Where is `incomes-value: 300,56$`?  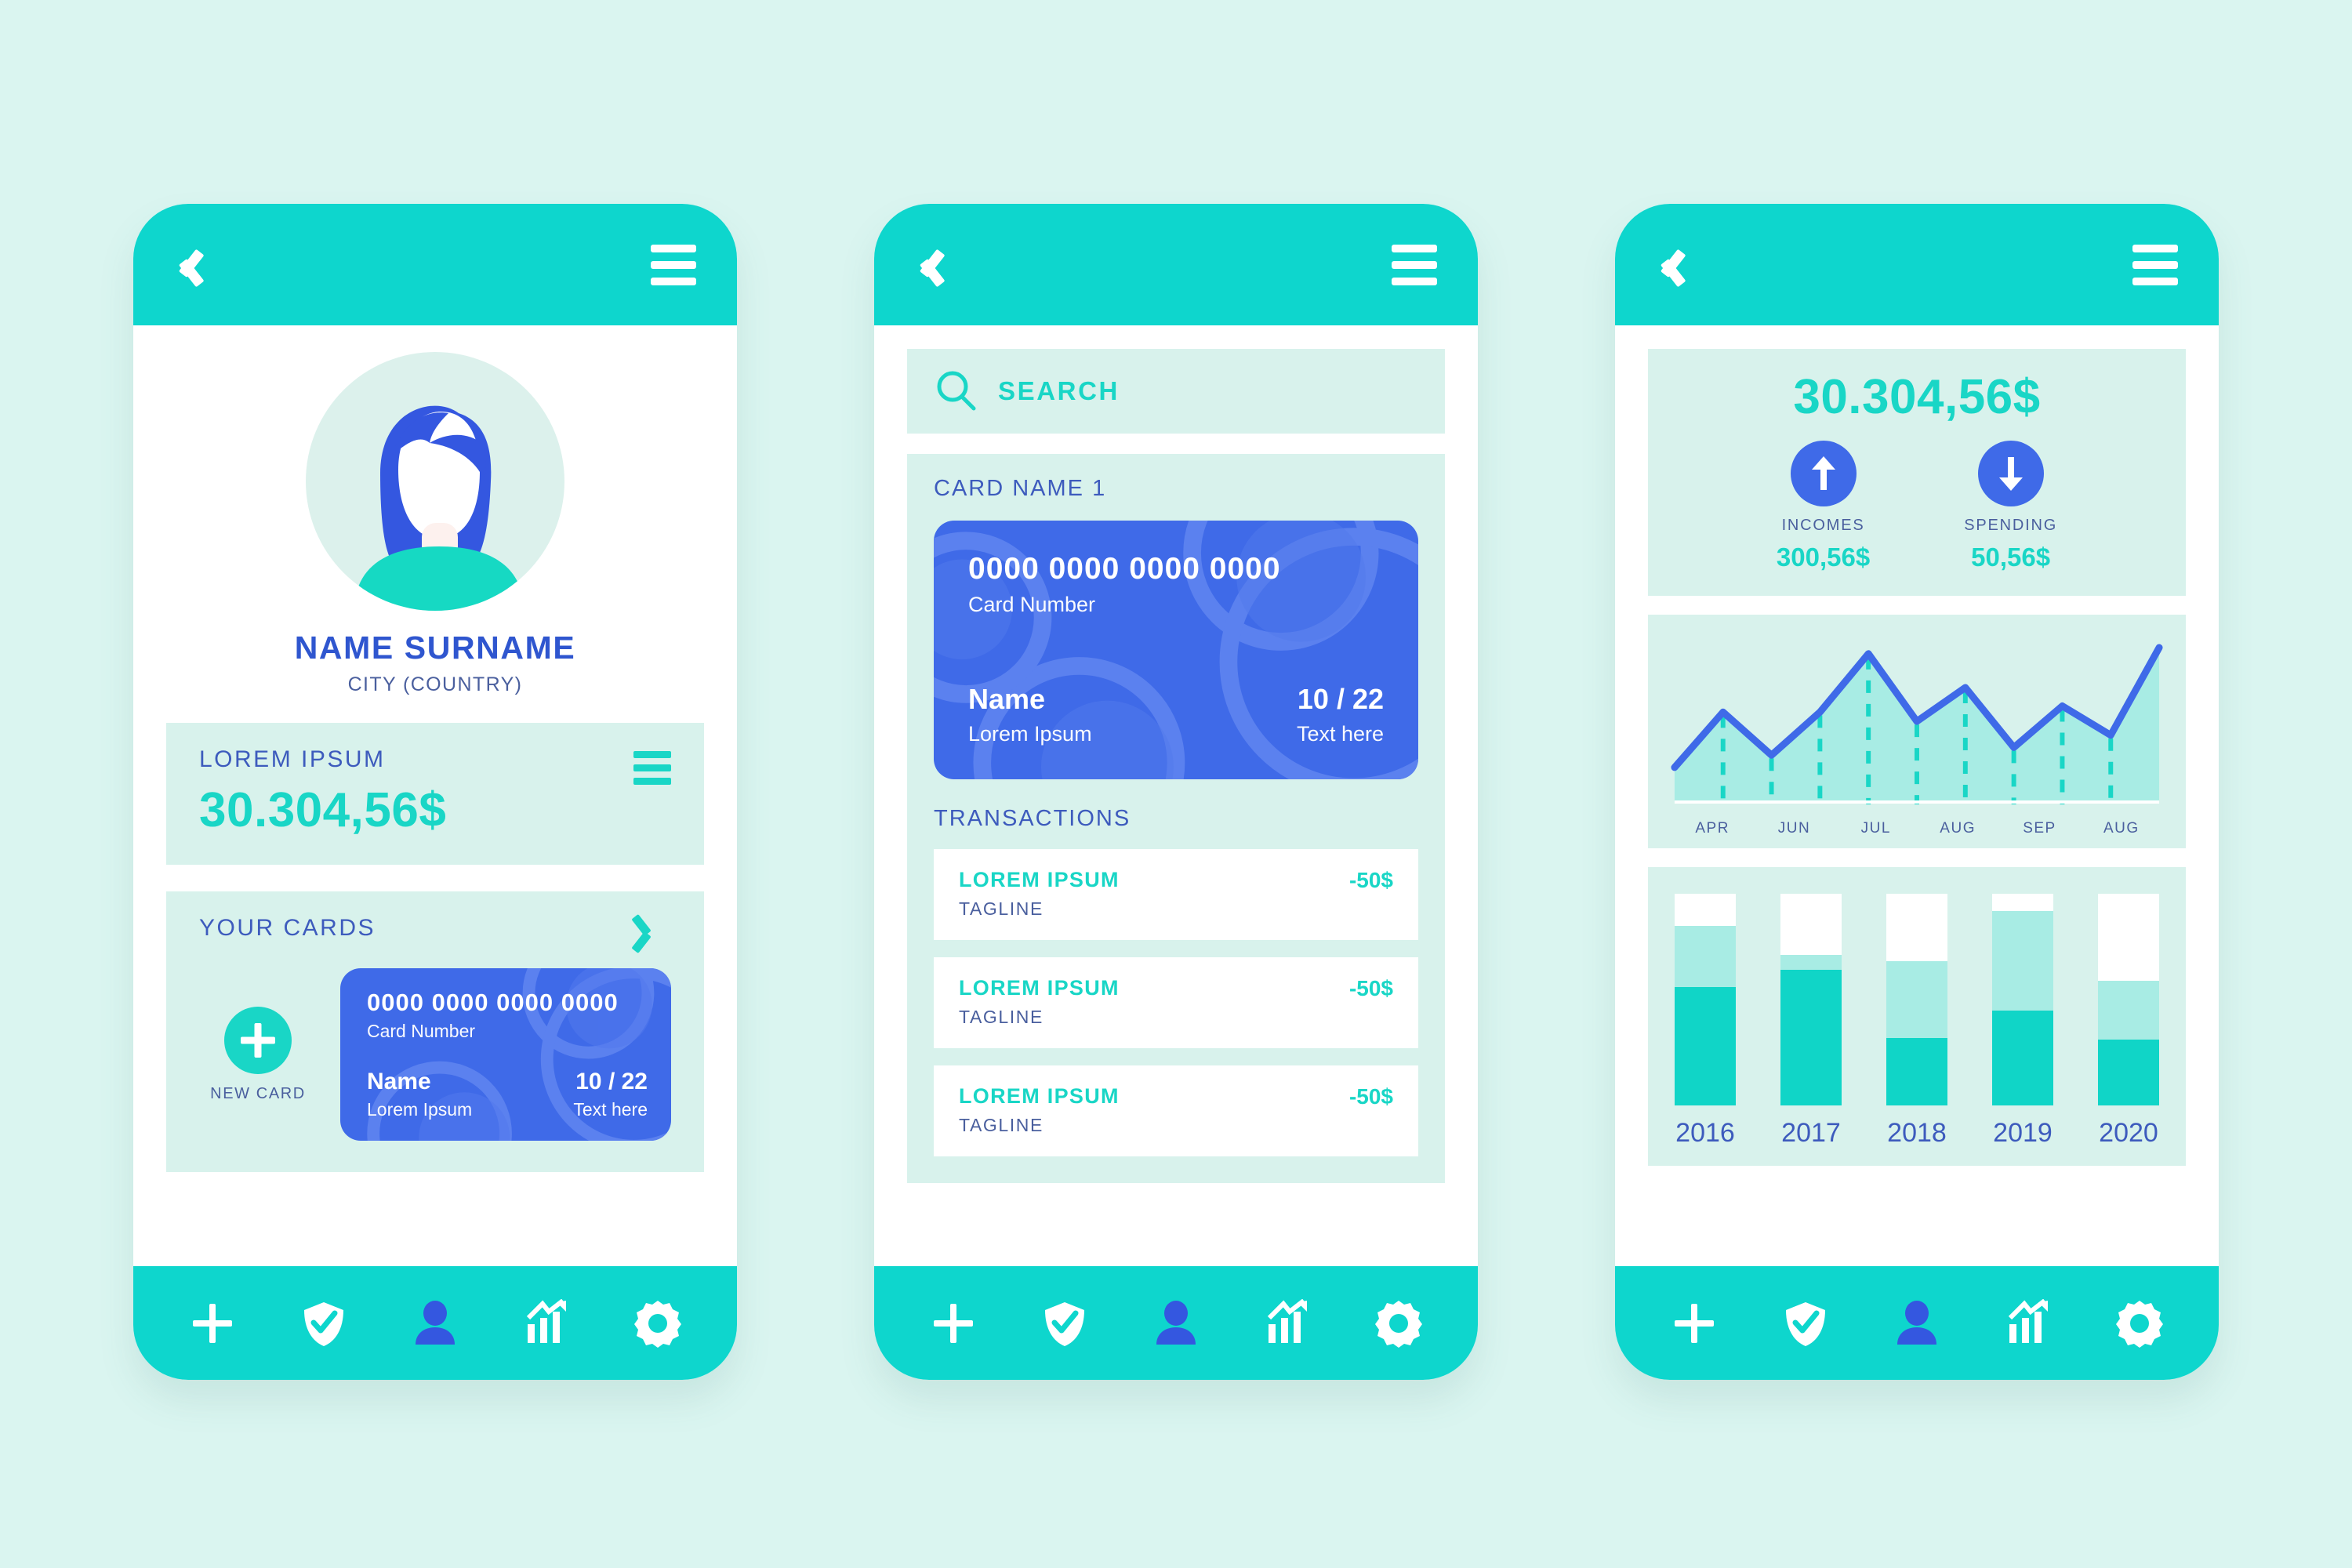
incomes-value: 300,56$ is located at coordinates (1823, 557).